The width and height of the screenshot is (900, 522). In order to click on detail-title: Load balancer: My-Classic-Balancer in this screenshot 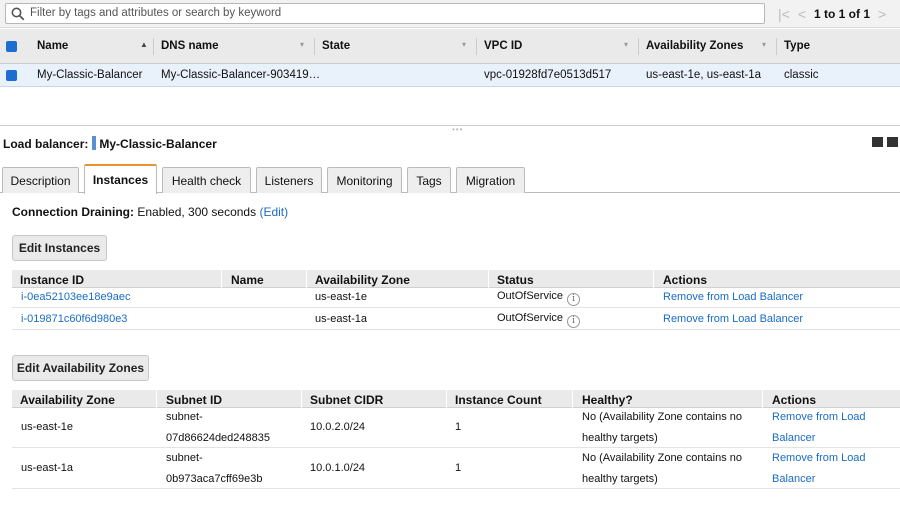, I will do `click(110, 143)`.